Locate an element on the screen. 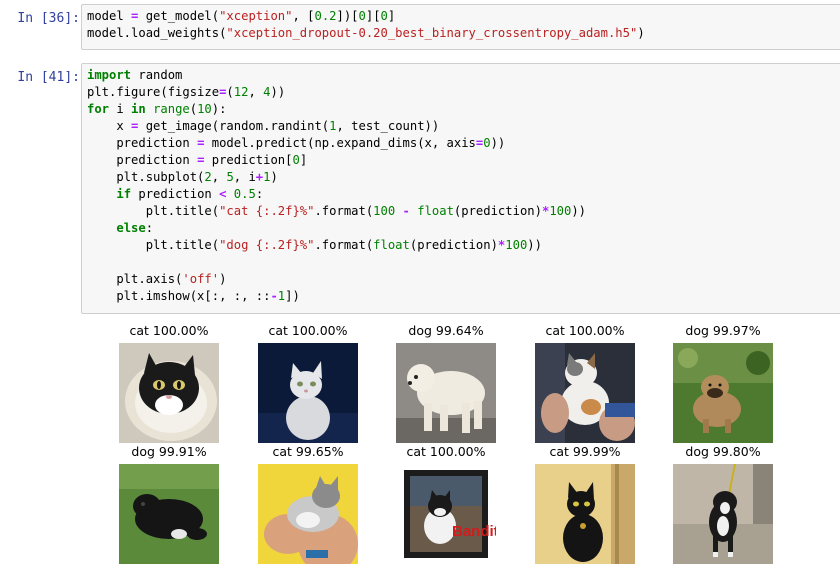 The image size is (840, 583). subplot-title: cat 99.65% is located at coordinates (308, 451).